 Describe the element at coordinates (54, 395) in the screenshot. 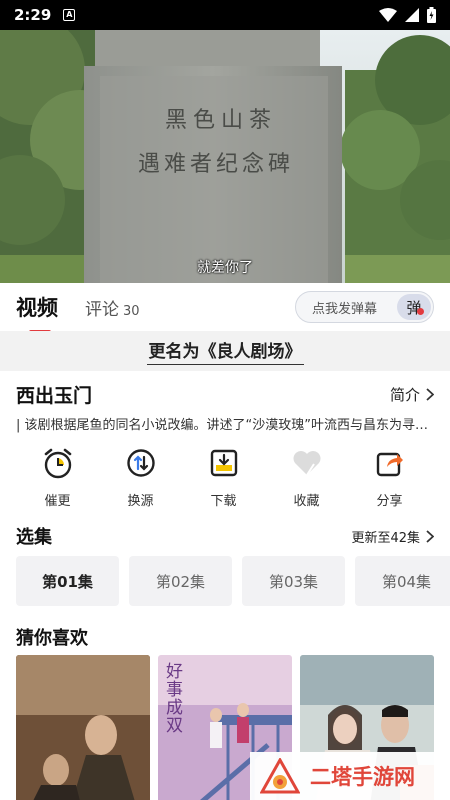

I see `show-title: 西出玉门` at that location.